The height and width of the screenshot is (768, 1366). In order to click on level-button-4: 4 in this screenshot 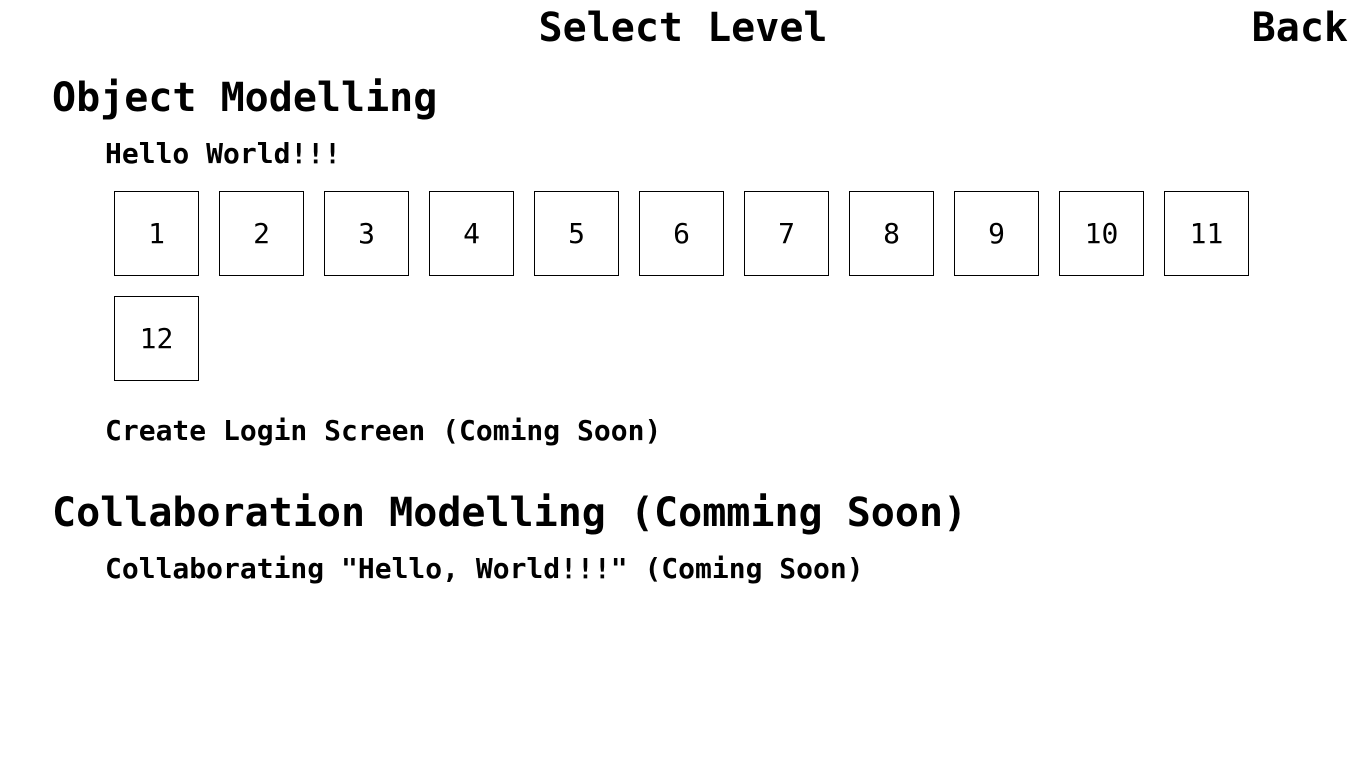, I will do `click(471, 233)`.